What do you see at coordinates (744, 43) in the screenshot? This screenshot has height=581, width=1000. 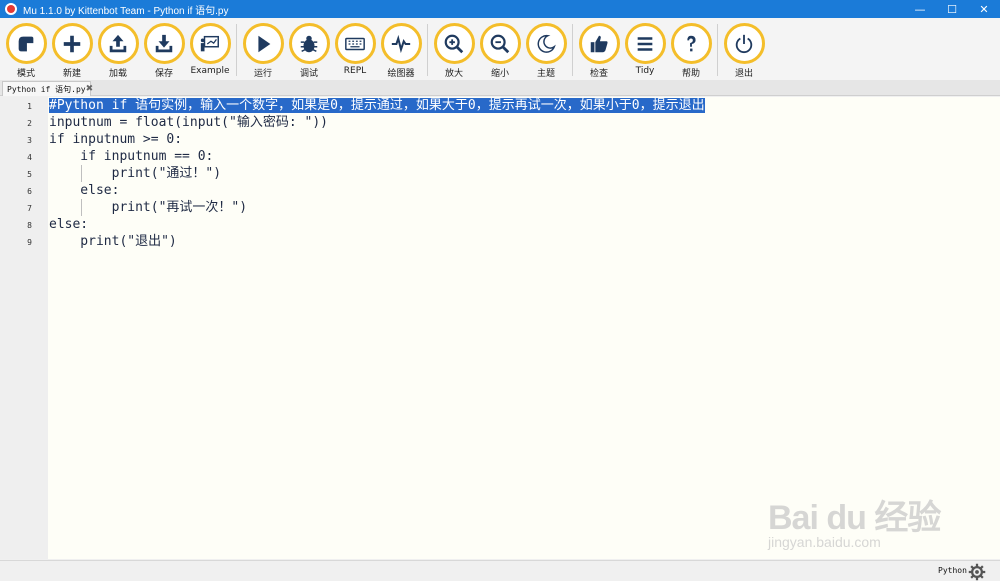 I see `power-icon` at bounding box center [744, 43].